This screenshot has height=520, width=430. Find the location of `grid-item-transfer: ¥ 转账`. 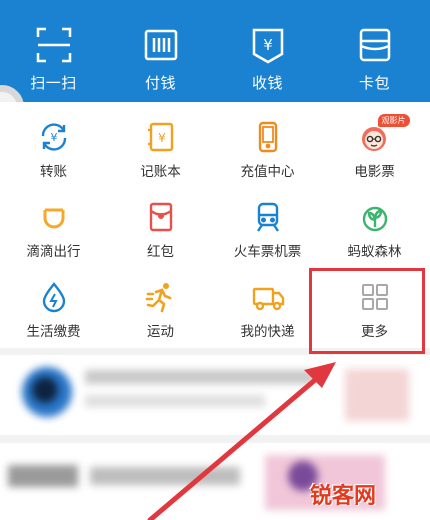

grid-item-transfer: ¥ 转账 is located at coordinates (53, 151).